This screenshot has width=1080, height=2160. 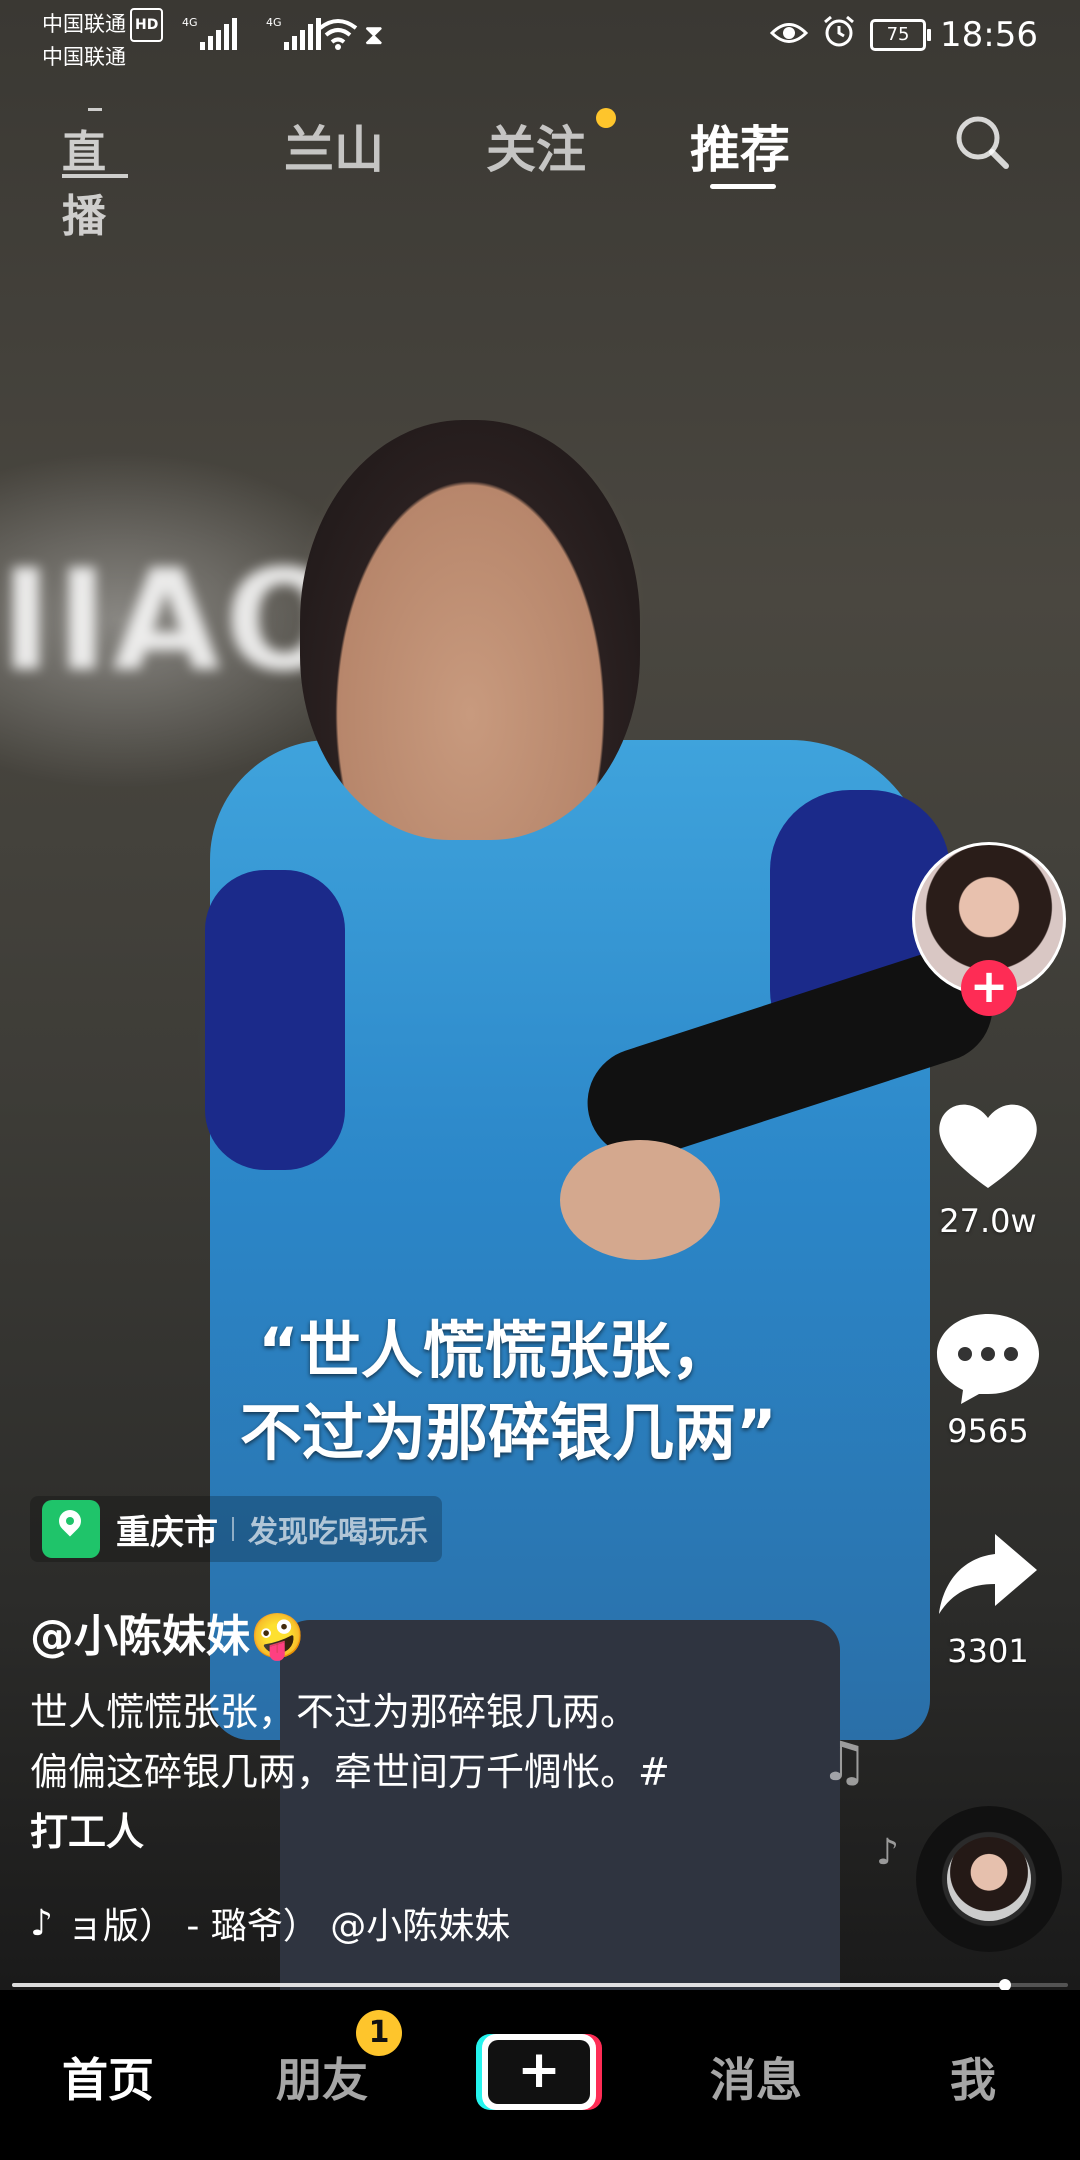 I want to click on location-city: 重庆市, so click(x=167, y=1532).